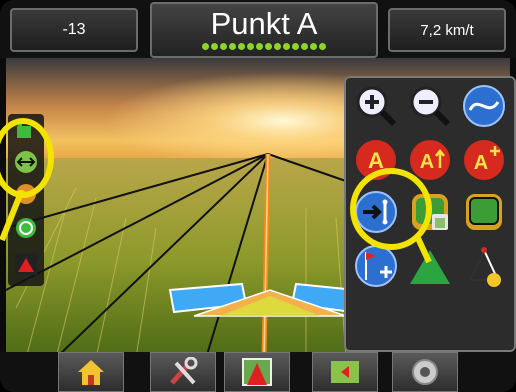 Image resolution: width=516 pixels, height=392 pixels. Describe the element at coordinates (484, 106) in the screenshot. I see `curve-guideline-icon` at that location.